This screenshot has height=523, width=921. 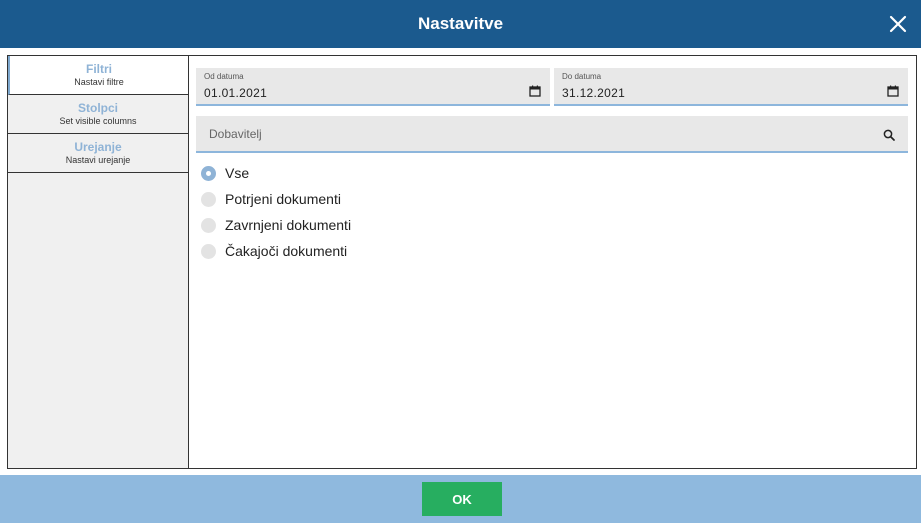 I want to click on date-from-field: Od datuma 01.01.2021, so click(x=373, y=87).